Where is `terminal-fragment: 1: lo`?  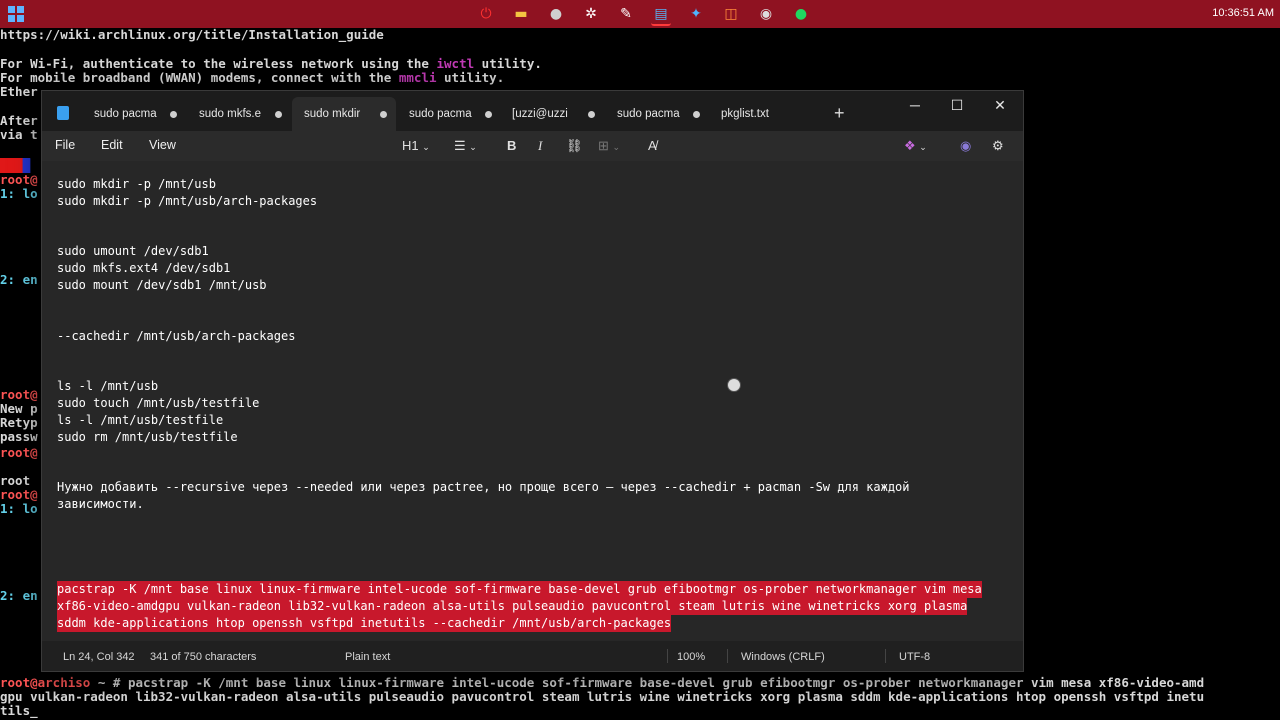
terminal-fragment: 1: lo is located at coordinates (19, 193).